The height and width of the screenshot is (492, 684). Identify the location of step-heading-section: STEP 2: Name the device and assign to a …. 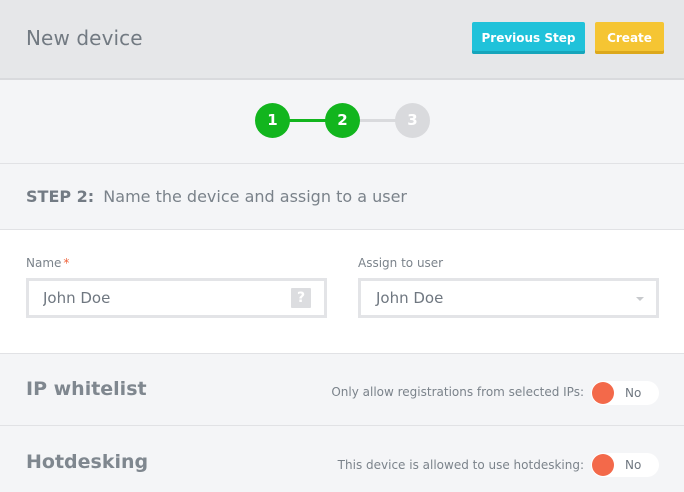
(342, 197).